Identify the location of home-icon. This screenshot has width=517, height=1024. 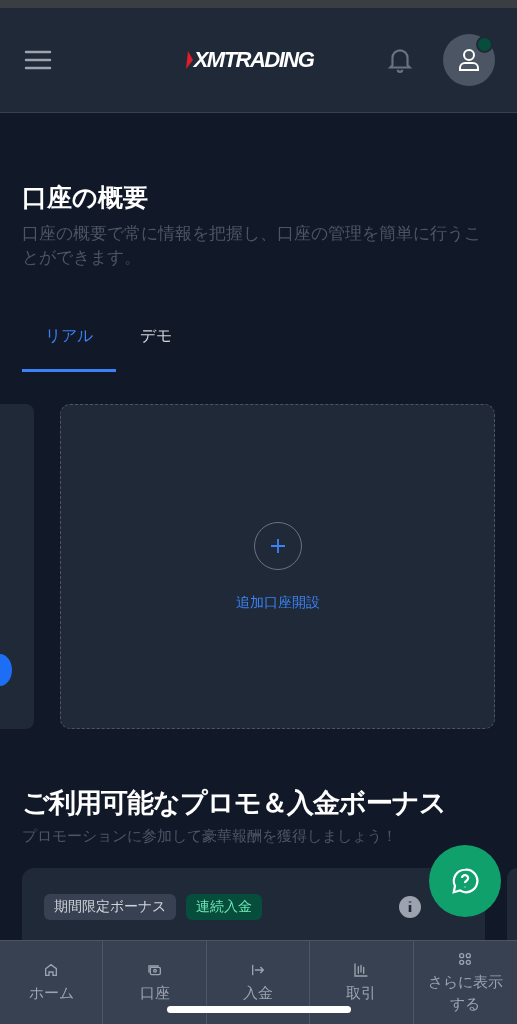
(51, 970).